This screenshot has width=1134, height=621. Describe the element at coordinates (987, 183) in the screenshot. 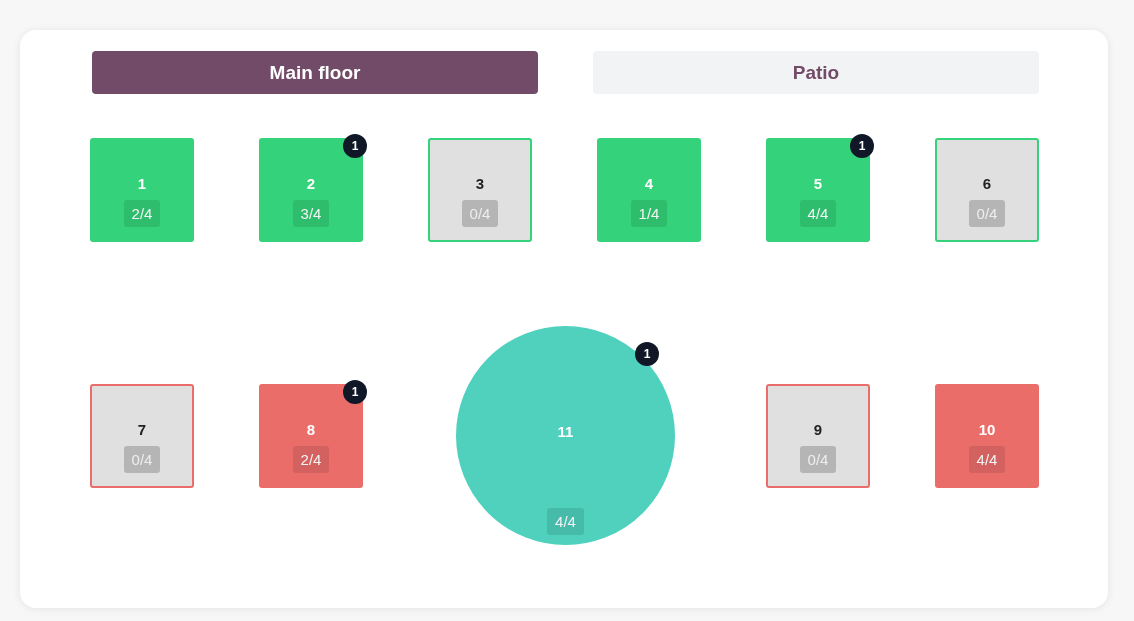

I see `table-number: 6` at that location.